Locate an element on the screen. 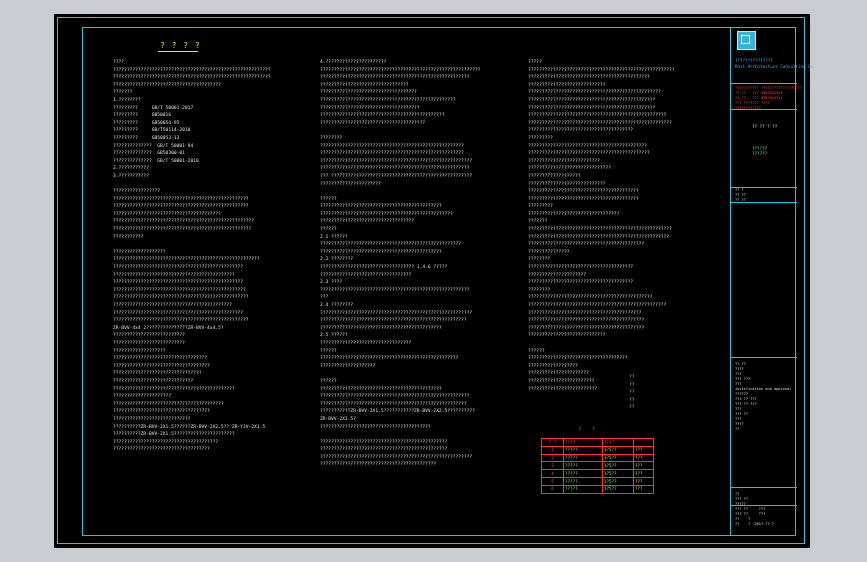 Image resolution: width=867 pixels, height=562 pixels. legend-cell: 3 is located at coordinates (552, 466).